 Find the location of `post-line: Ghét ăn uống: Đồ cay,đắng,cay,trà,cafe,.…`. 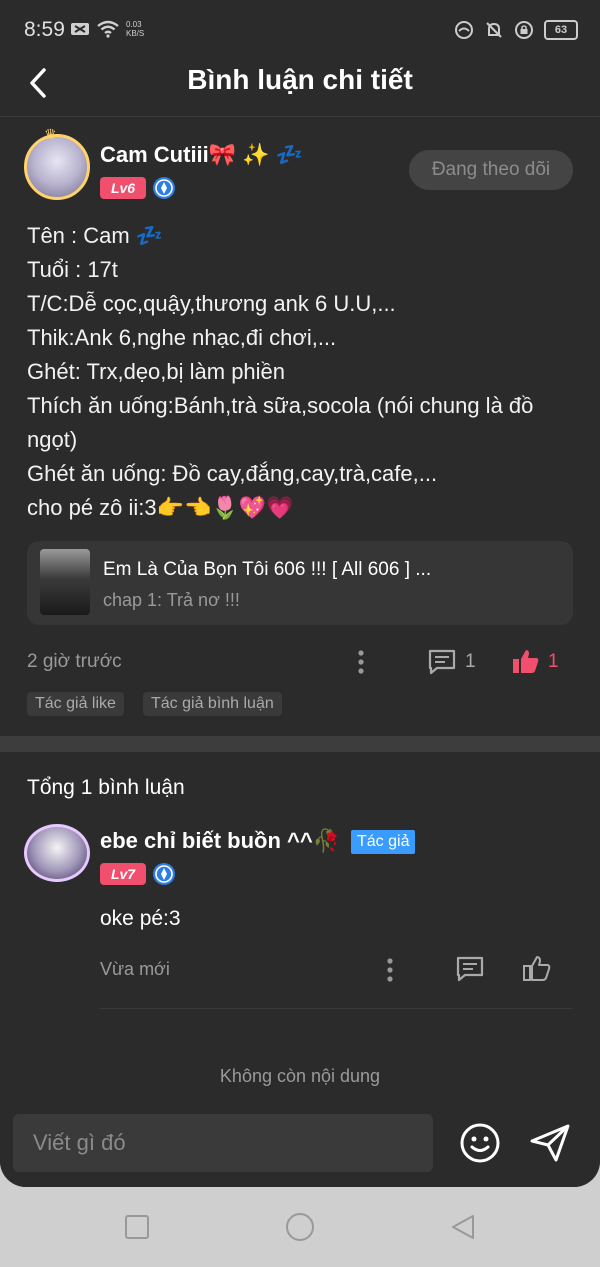

post-line: Ghét ăn uống: Đồ cay,đắng,cay,trà,cafe,.… is located at coordinates (232, 473).